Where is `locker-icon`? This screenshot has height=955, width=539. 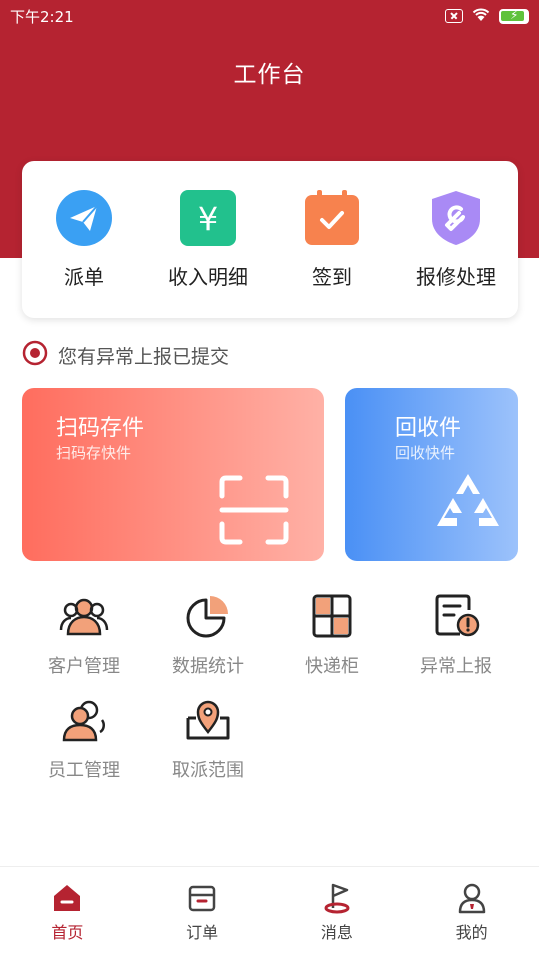
locker-icon is located at coordinates (332, 616).